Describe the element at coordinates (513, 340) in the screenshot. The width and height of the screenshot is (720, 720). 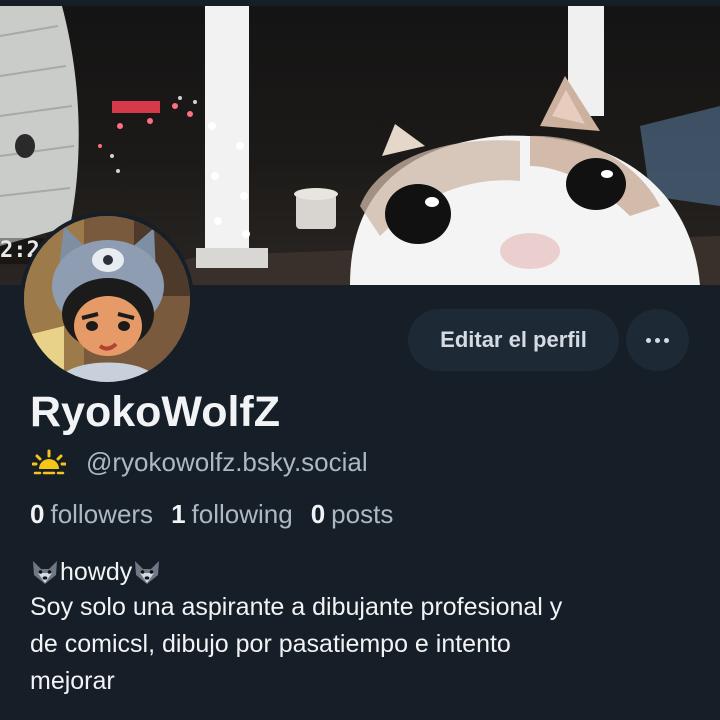
I see `edit-profile-button: Editar el perfil` at that location.